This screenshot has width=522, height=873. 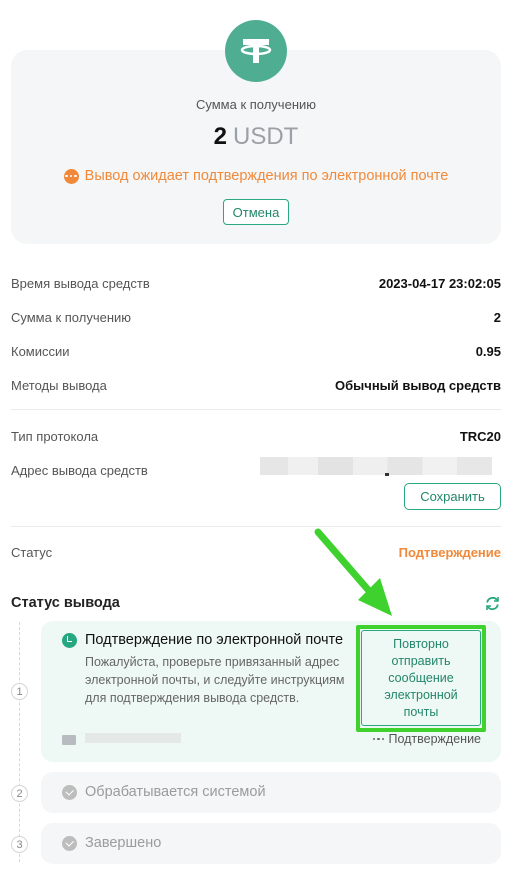 I want to click on fee-row: Комиссии 0.95, so click(x=256, y=351).